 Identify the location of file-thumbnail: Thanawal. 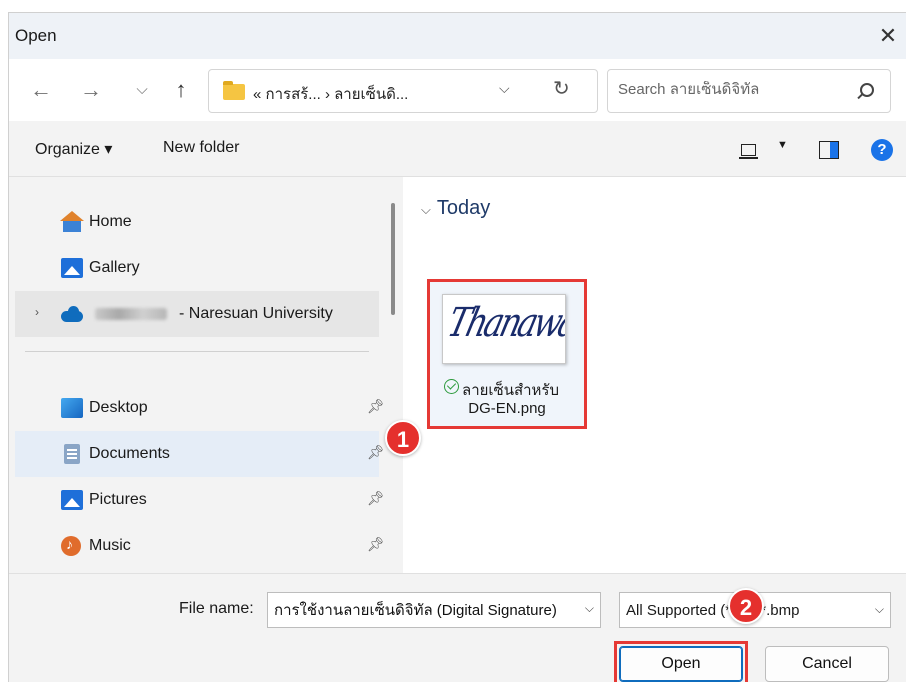
(504, 329).